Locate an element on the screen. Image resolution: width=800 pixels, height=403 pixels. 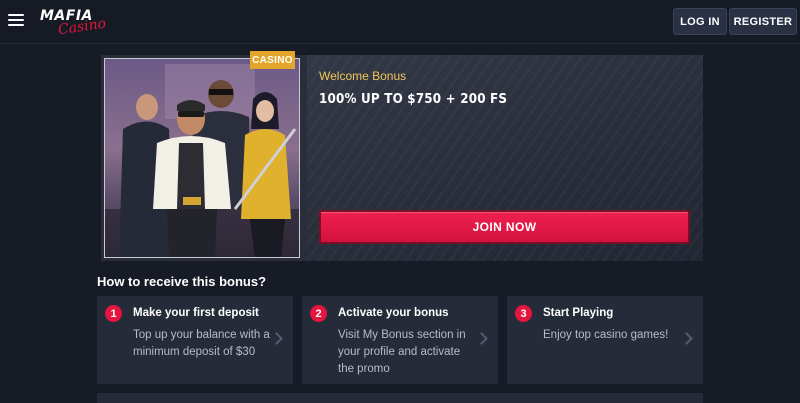
step-card-3: 3 Start Playing Enjoy top casino games! is located at coordinates (605, 340).